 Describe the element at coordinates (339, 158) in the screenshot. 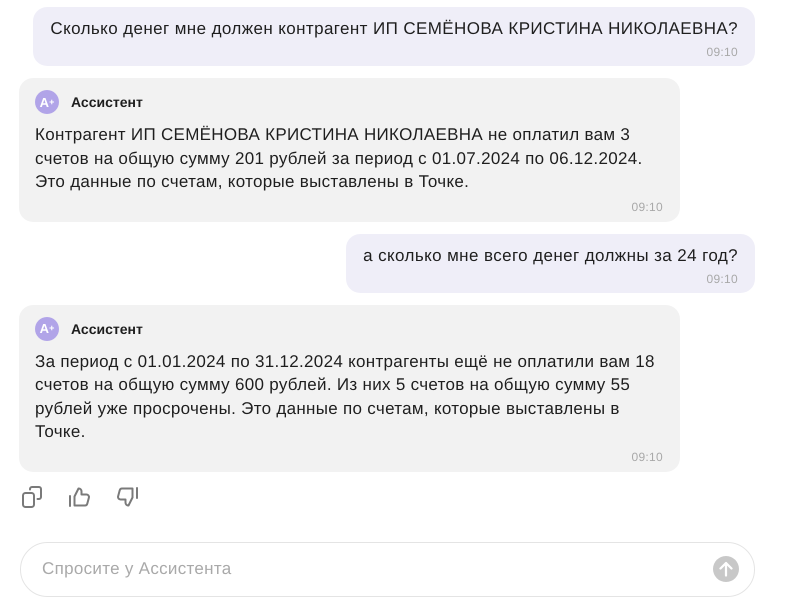

I see `message-text: Контрагент ИП СЕМЁНОВА КРИСТИНА НИКОЛАЕВНА не оплатил вам 3 счетов на общую сумму 201 рублей за период с 01.07.2024 по 06.12.2024. Это данные по счетам, которые выставлены в Точке.` at that location.